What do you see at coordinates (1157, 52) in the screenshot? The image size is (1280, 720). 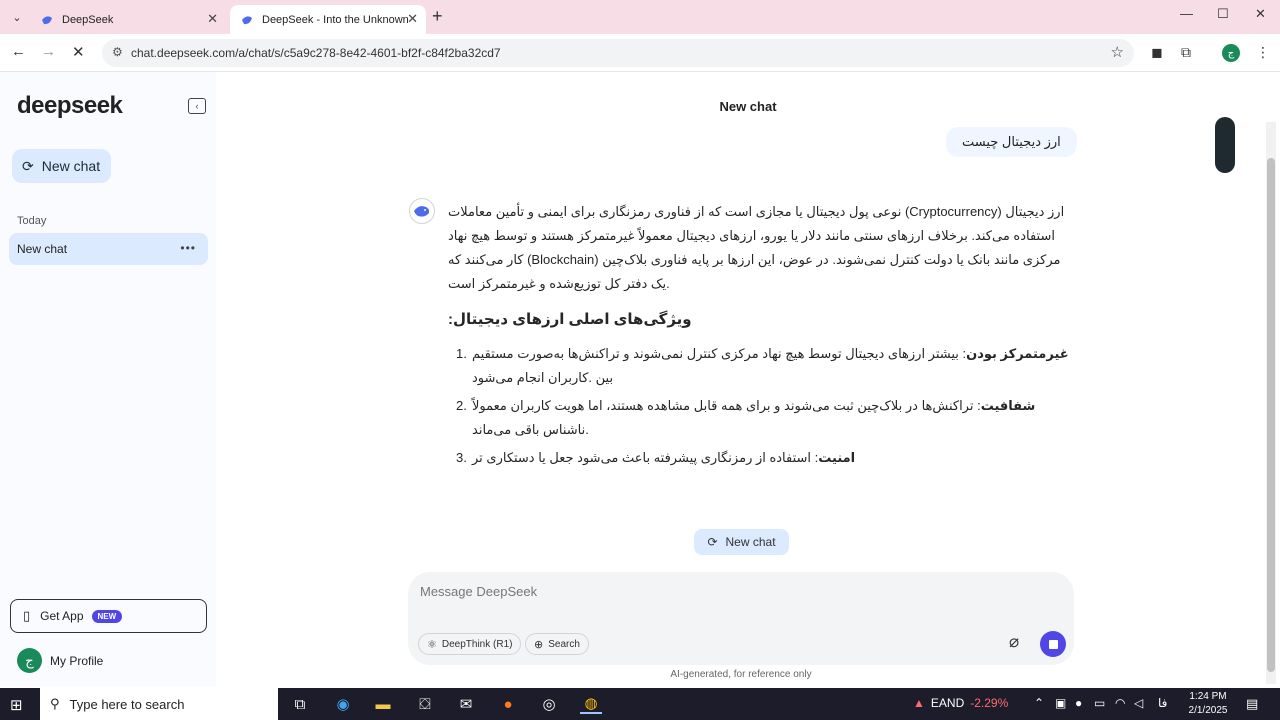 I see `extension-record-icon: ◼` at bounding box center [1157, 52].